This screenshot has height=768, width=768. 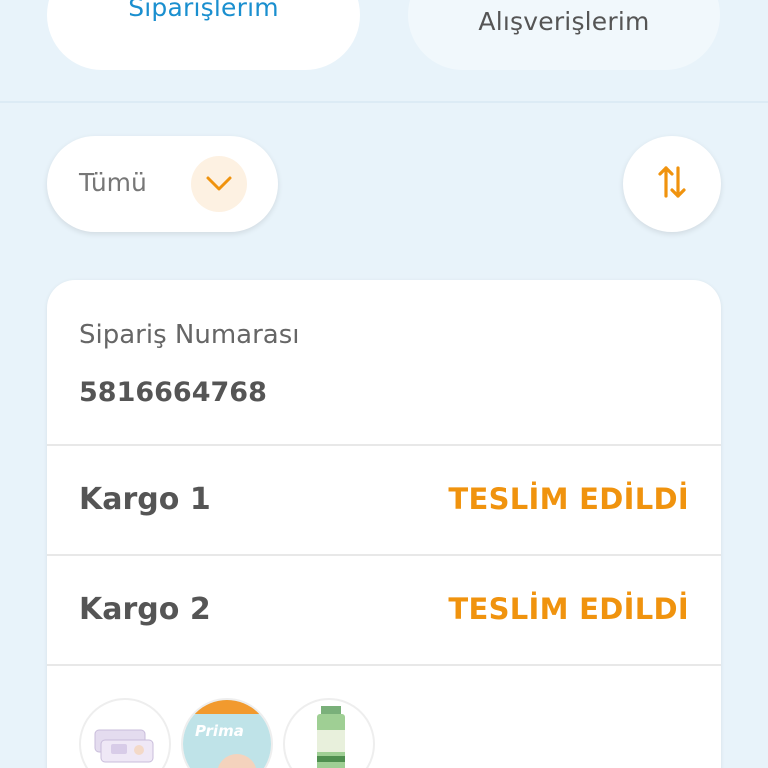 I want to click on tab-my-purchases-label: Alışverişlerim, so click(x=564, y=21).